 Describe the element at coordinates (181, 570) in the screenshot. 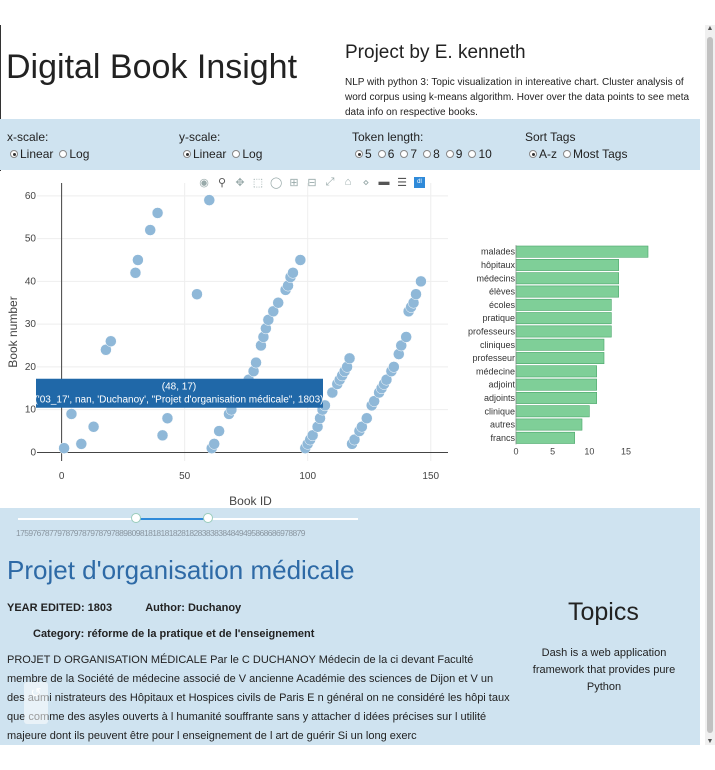

I see `book-title: Projet d'organisation médicale` at that location.